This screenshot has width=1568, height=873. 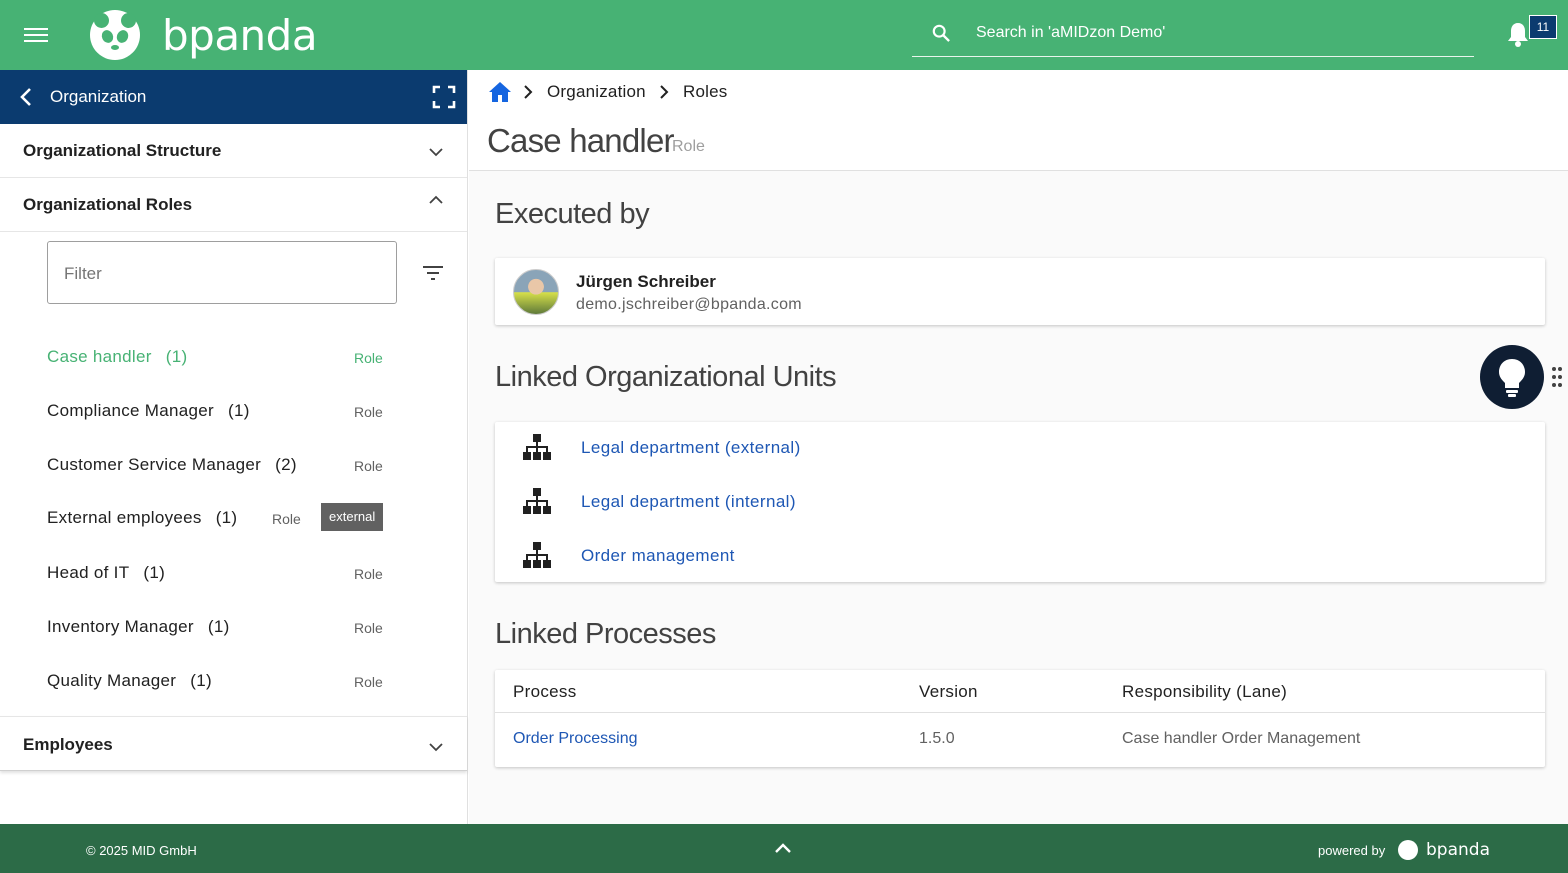 What do you see at coordinates (581, 140) in the screenshot?
I see `page-title: Case handler` at bounding box center [581, 140].